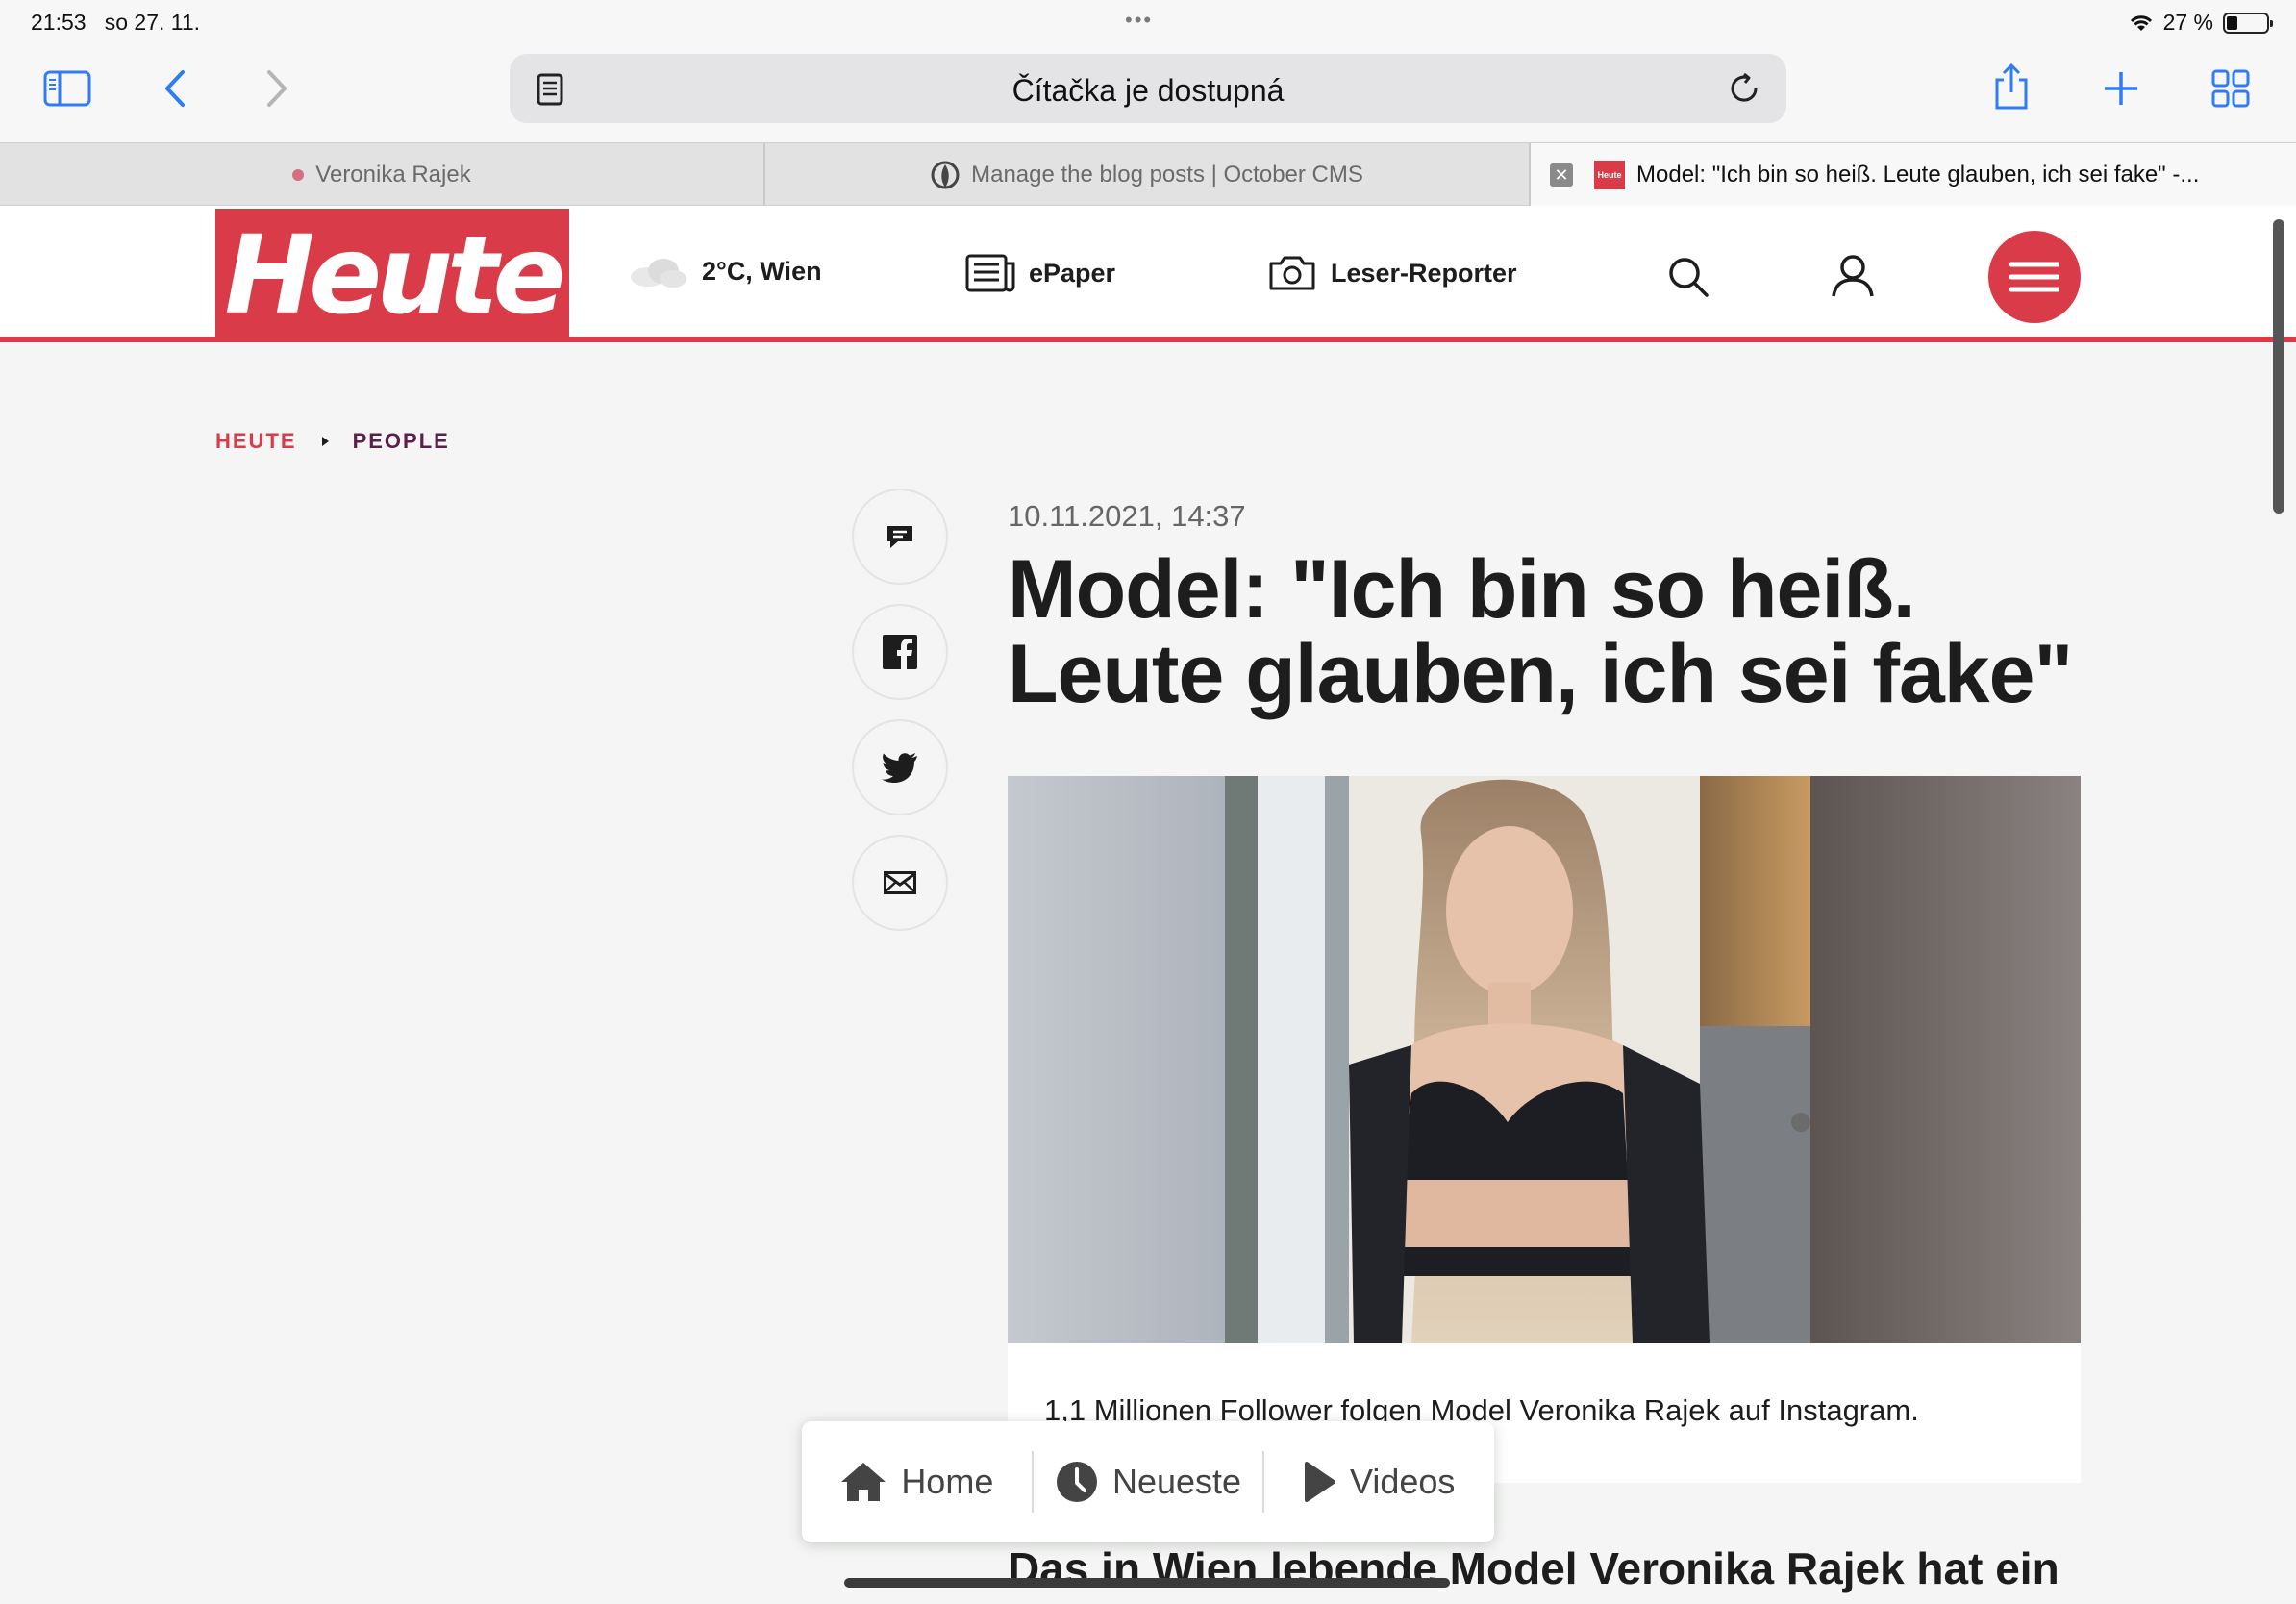  What do you see at coordinates (175, 88) in the screenshot?
I see `back-icon` at bounding box center [175, 88].